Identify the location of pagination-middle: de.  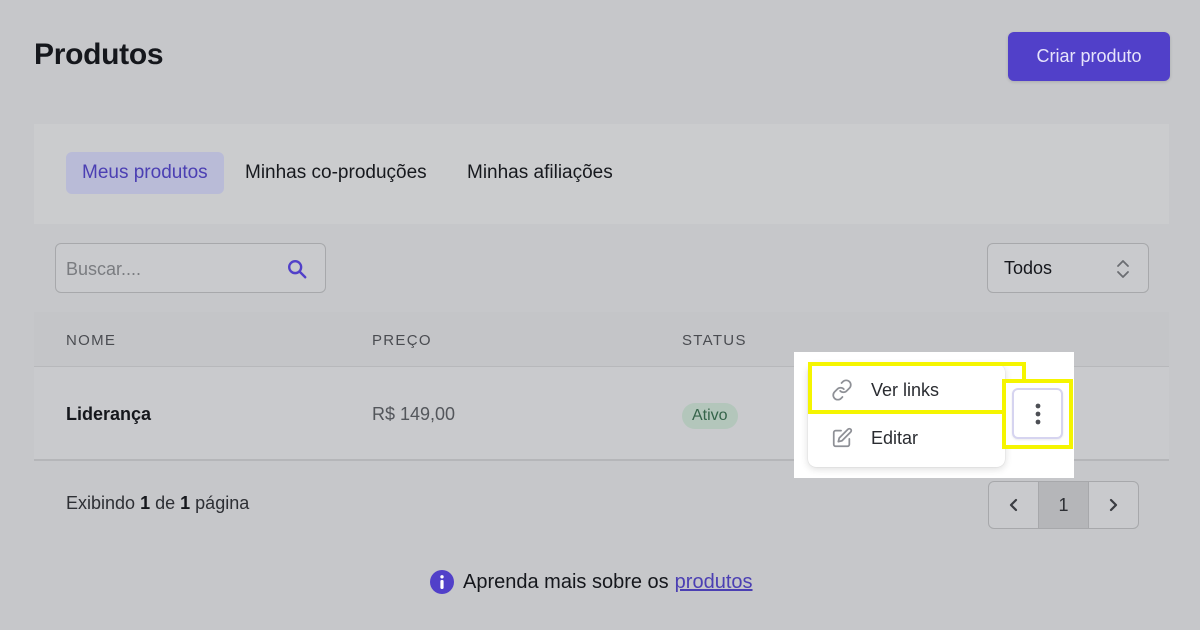
(165, 503).